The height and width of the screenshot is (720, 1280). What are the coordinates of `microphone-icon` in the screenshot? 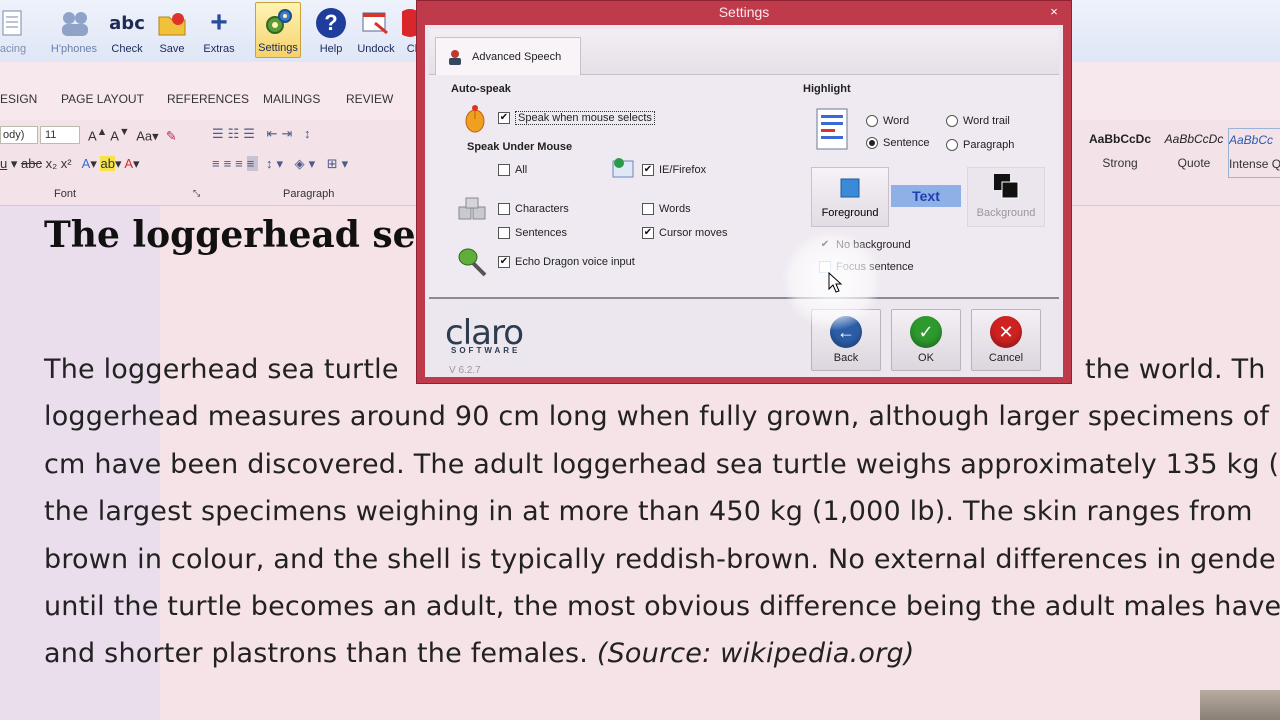 It's located at (472, 264).